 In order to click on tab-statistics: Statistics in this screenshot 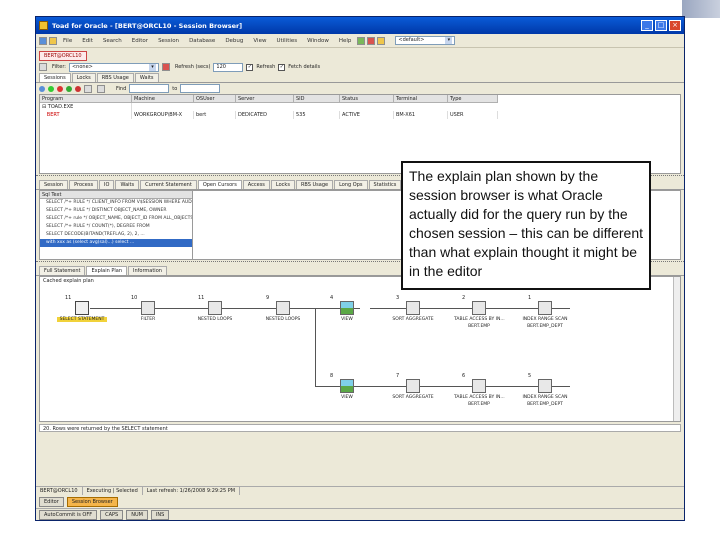, I will do `click(385, 184)`.